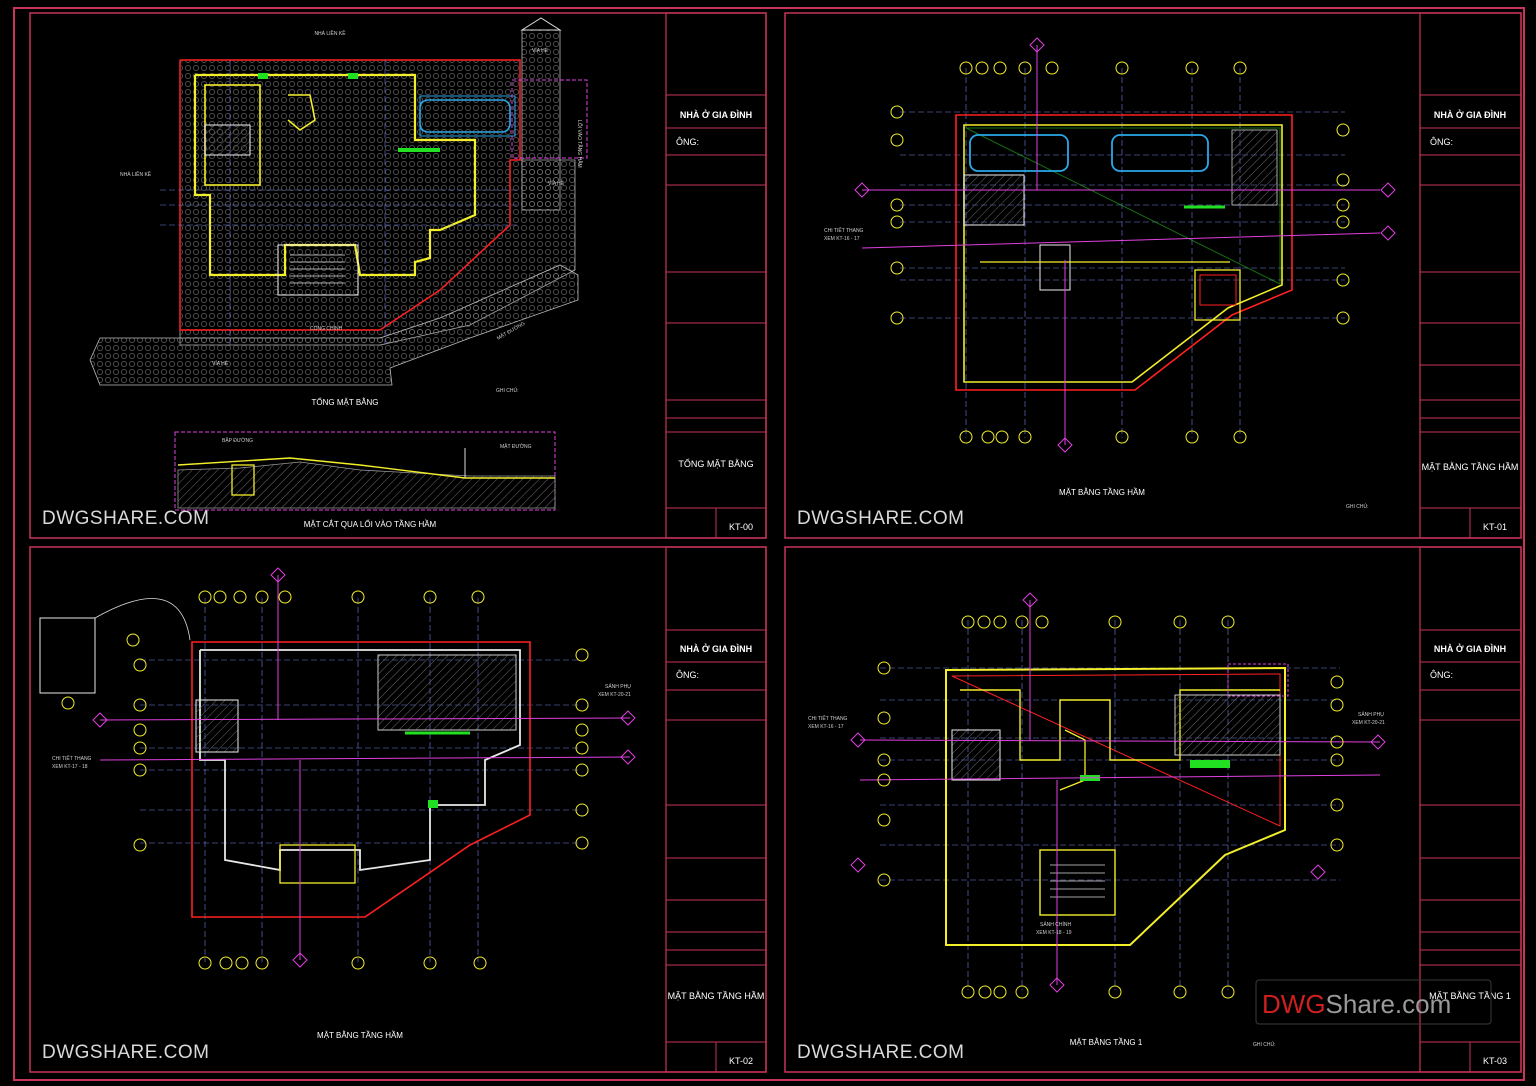 The image size is (1536, 1086). What do you see at coordinates (70, 767) in the screenshot?
I see `label-xem: XEM KT-17 - 18` at bounding box center [70, 767].